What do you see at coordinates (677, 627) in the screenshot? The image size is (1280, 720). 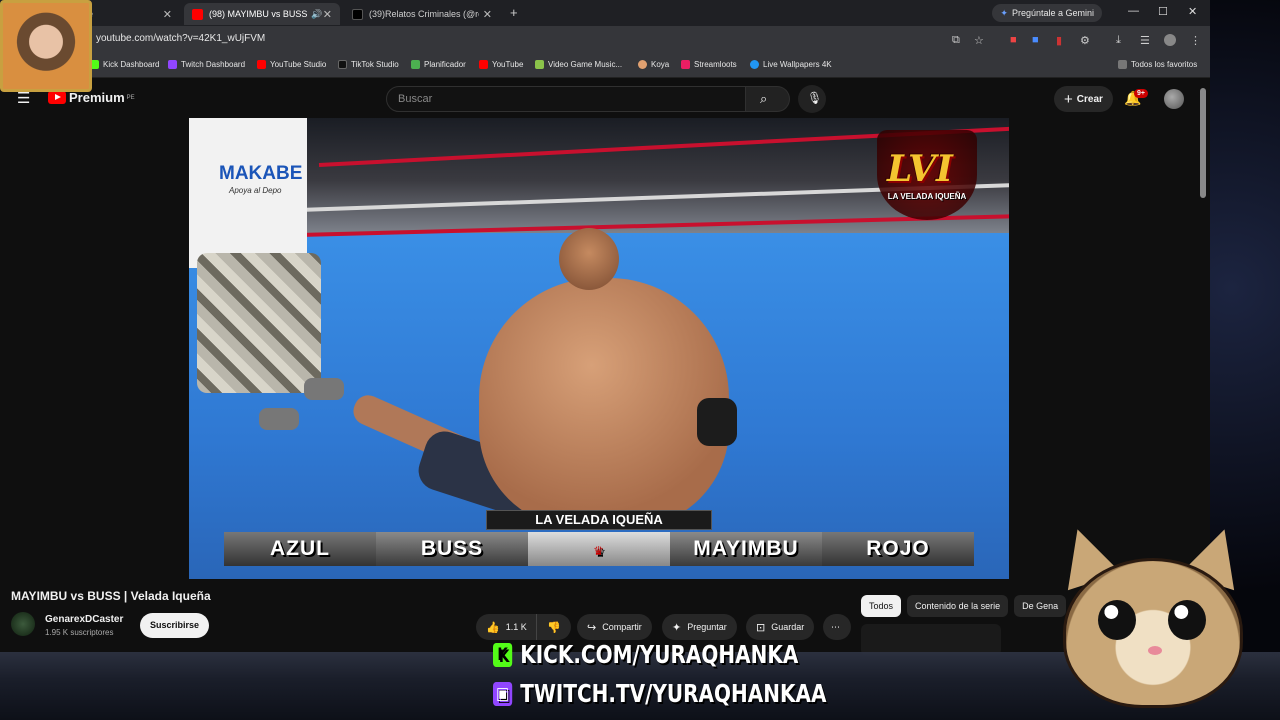 I see `sparkle-icon: ✦` at bounding box center [677, 627].